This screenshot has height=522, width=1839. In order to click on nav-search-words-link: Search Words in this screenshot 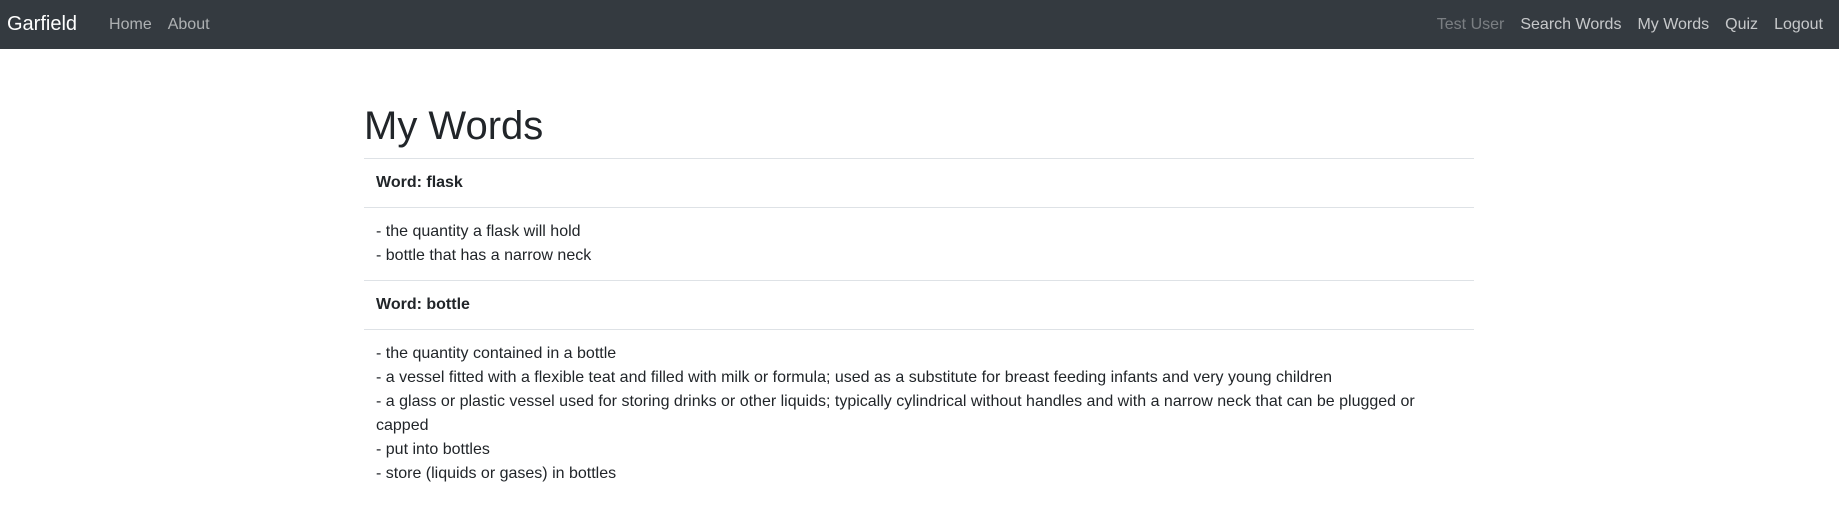, I will do `click(1570, 25)`.